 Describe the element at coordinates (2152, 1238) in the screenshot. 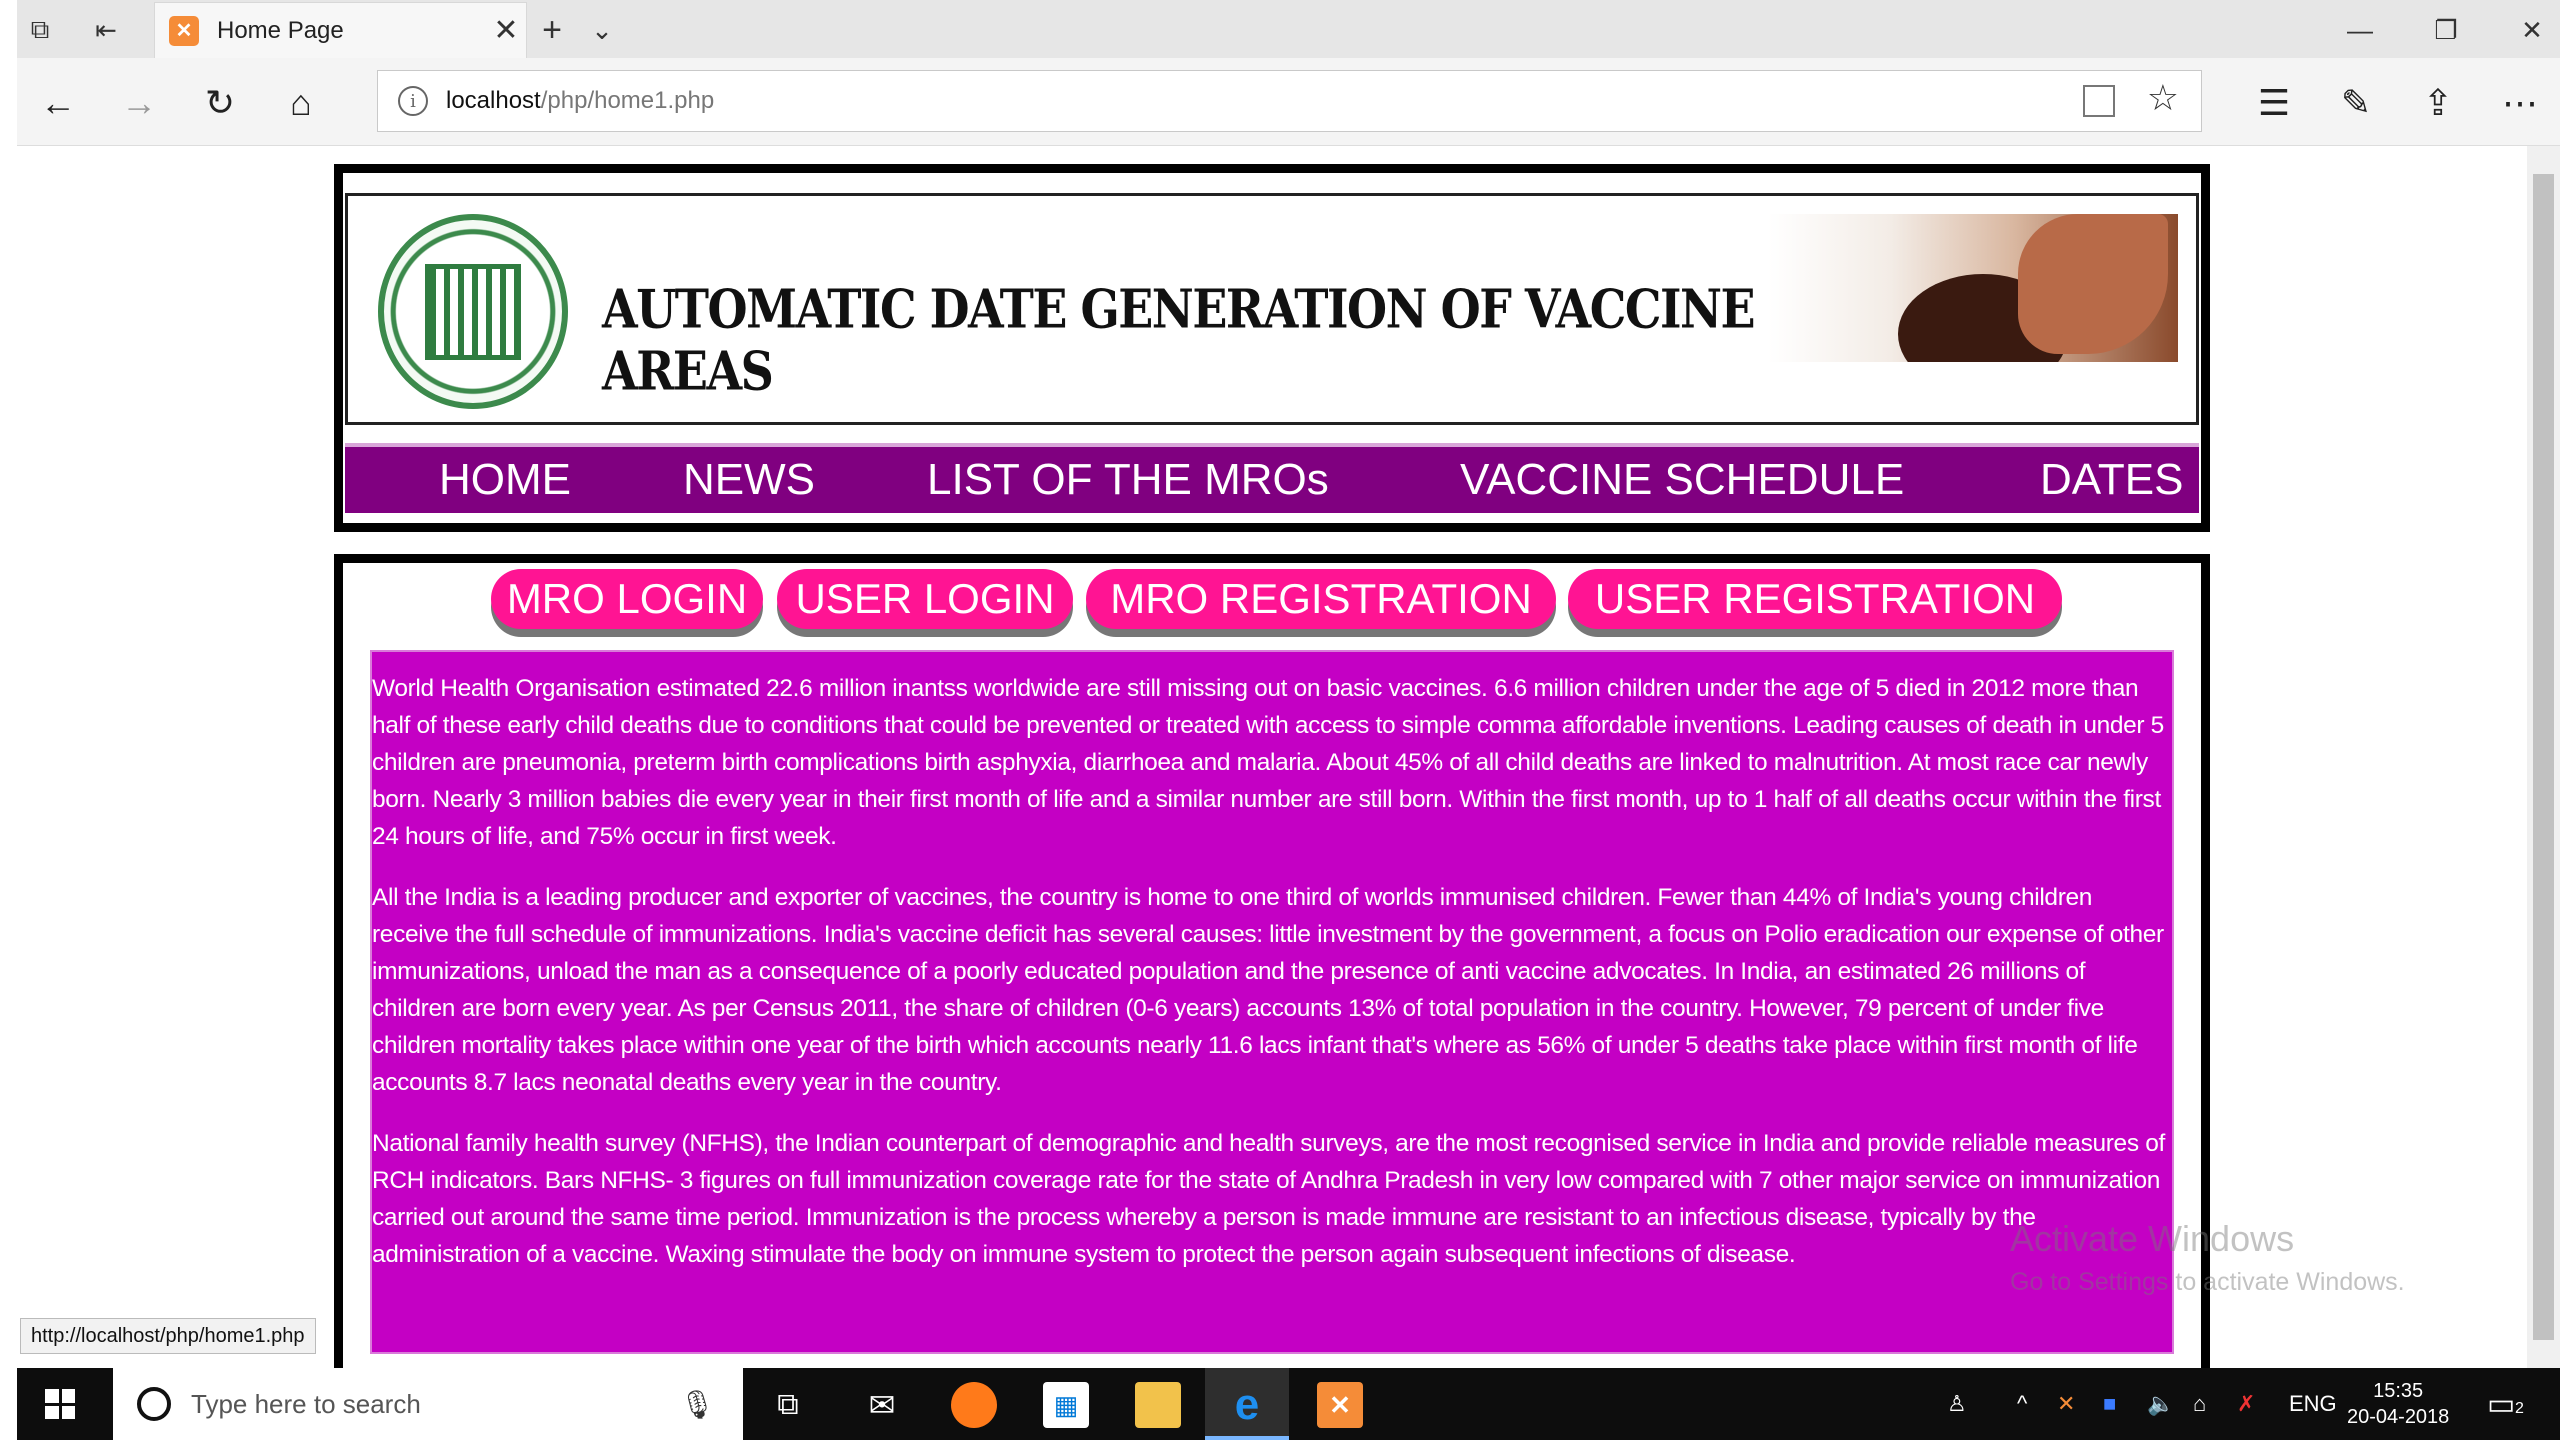

I see `watermark-title: Activate Windows` at that location.